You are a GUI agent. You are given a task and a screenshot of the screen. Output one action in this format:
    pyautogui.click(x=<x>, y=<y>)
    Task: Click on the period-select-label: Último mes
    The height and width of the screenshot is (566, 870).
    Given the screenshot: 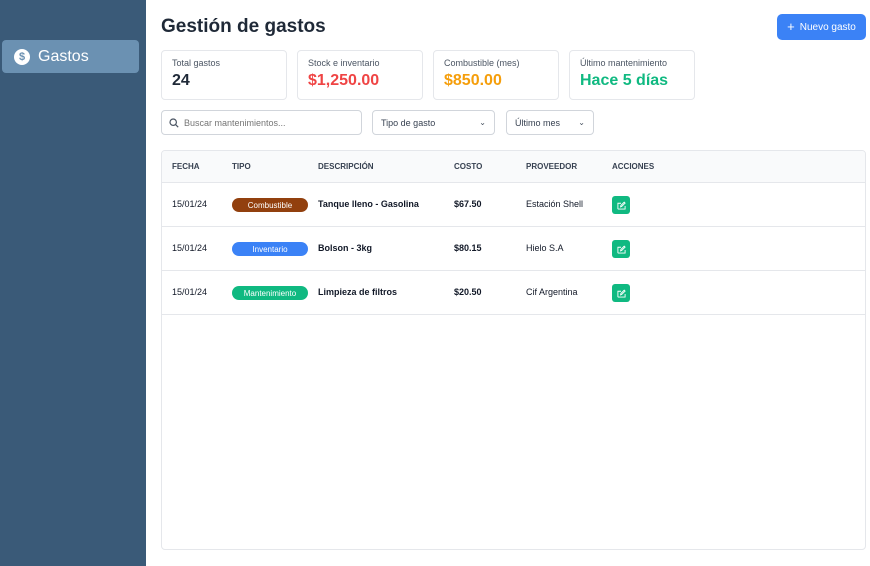 What is the action you would take?
    pyautogui.click(x=538, y=122)
    